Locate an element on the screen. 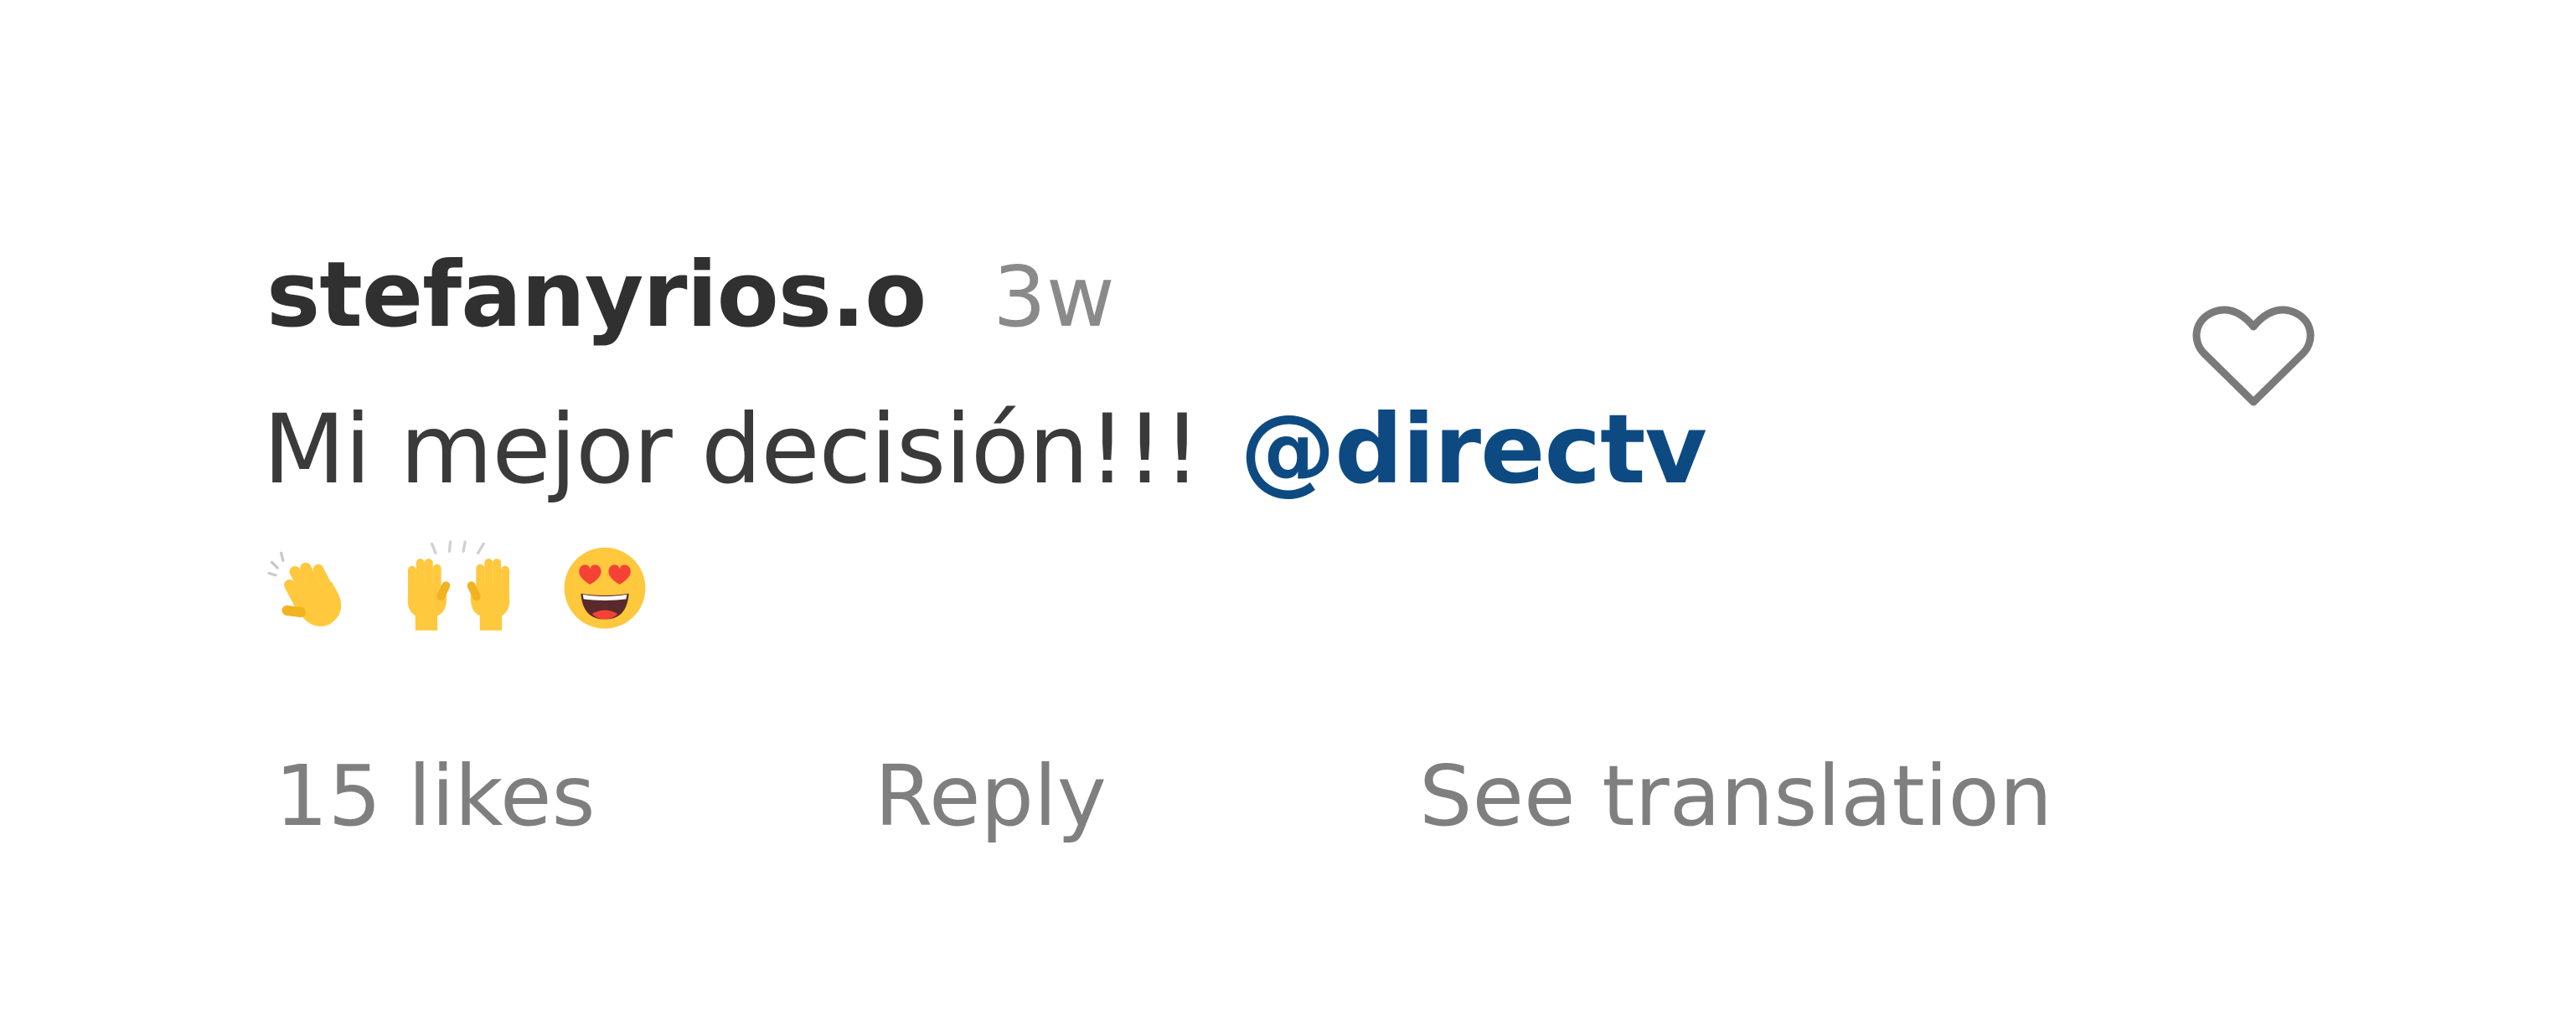 The height and width of the screenshot is (1010, 2576). emoji-row is located at coordinates (458, 586).